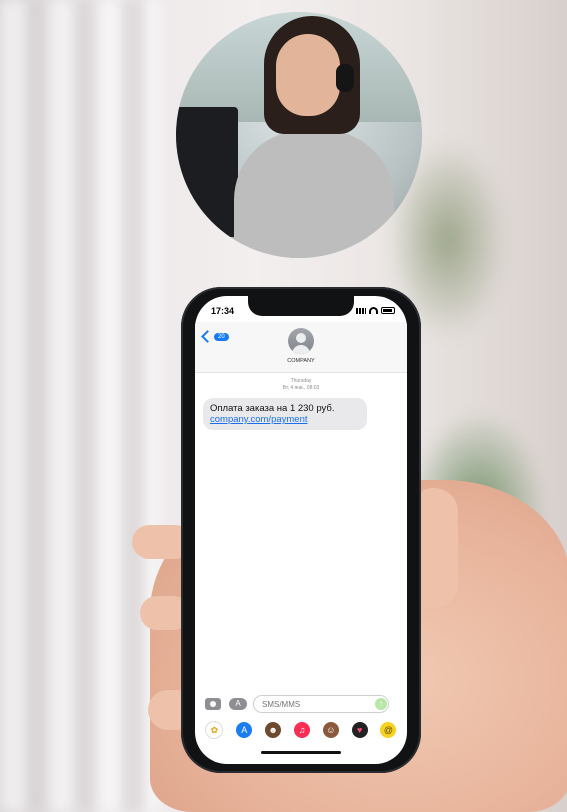 The width and height of the screenshot is (567, 812). I want to click on conversation-header: 20 COMPANY, so click(301, 347).